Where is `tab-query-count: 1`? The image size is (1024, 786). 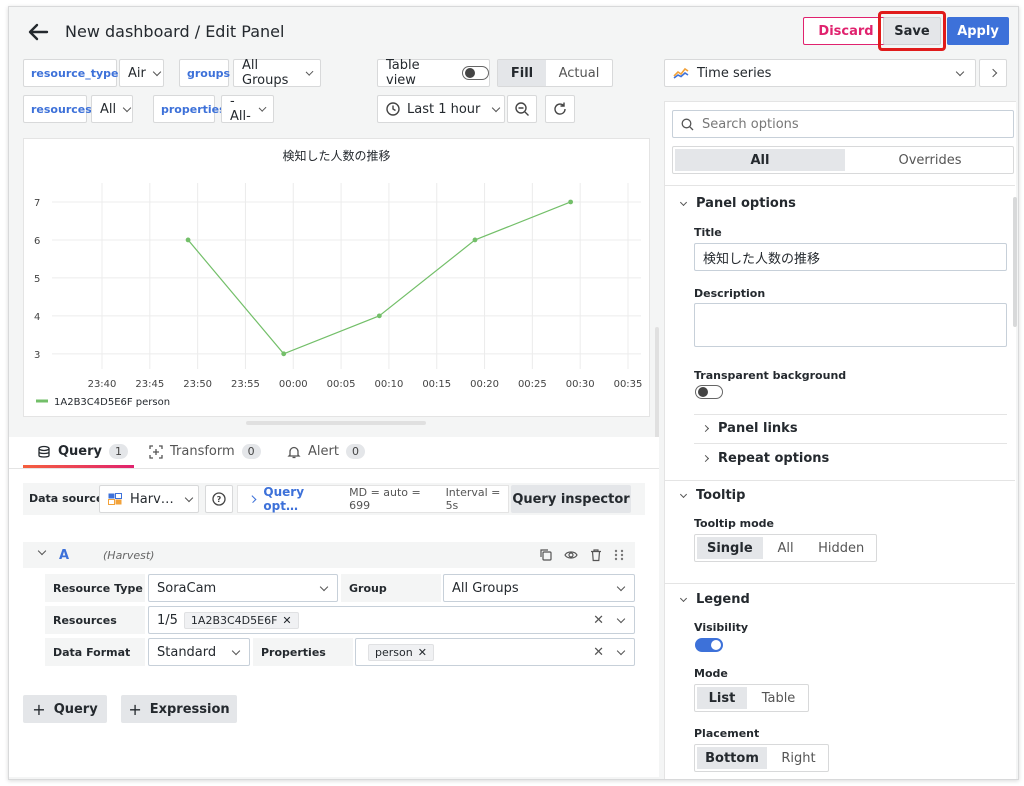 tab-query-count: 1 is located at coordinates (119, 451).